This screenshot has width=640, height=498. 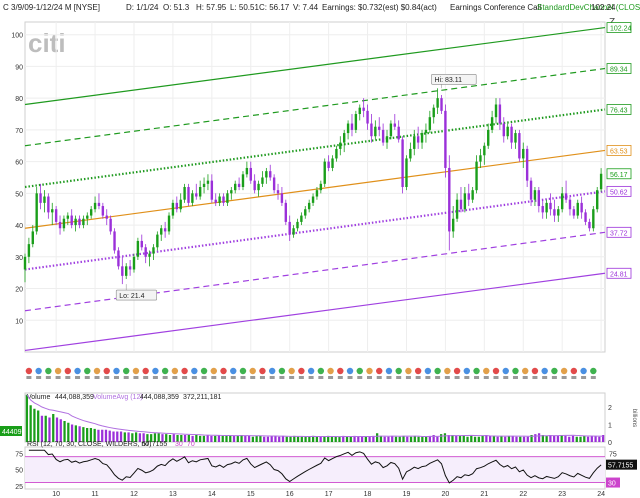 I want to click on x-tick-label: 17, so click(x=329, y=494).